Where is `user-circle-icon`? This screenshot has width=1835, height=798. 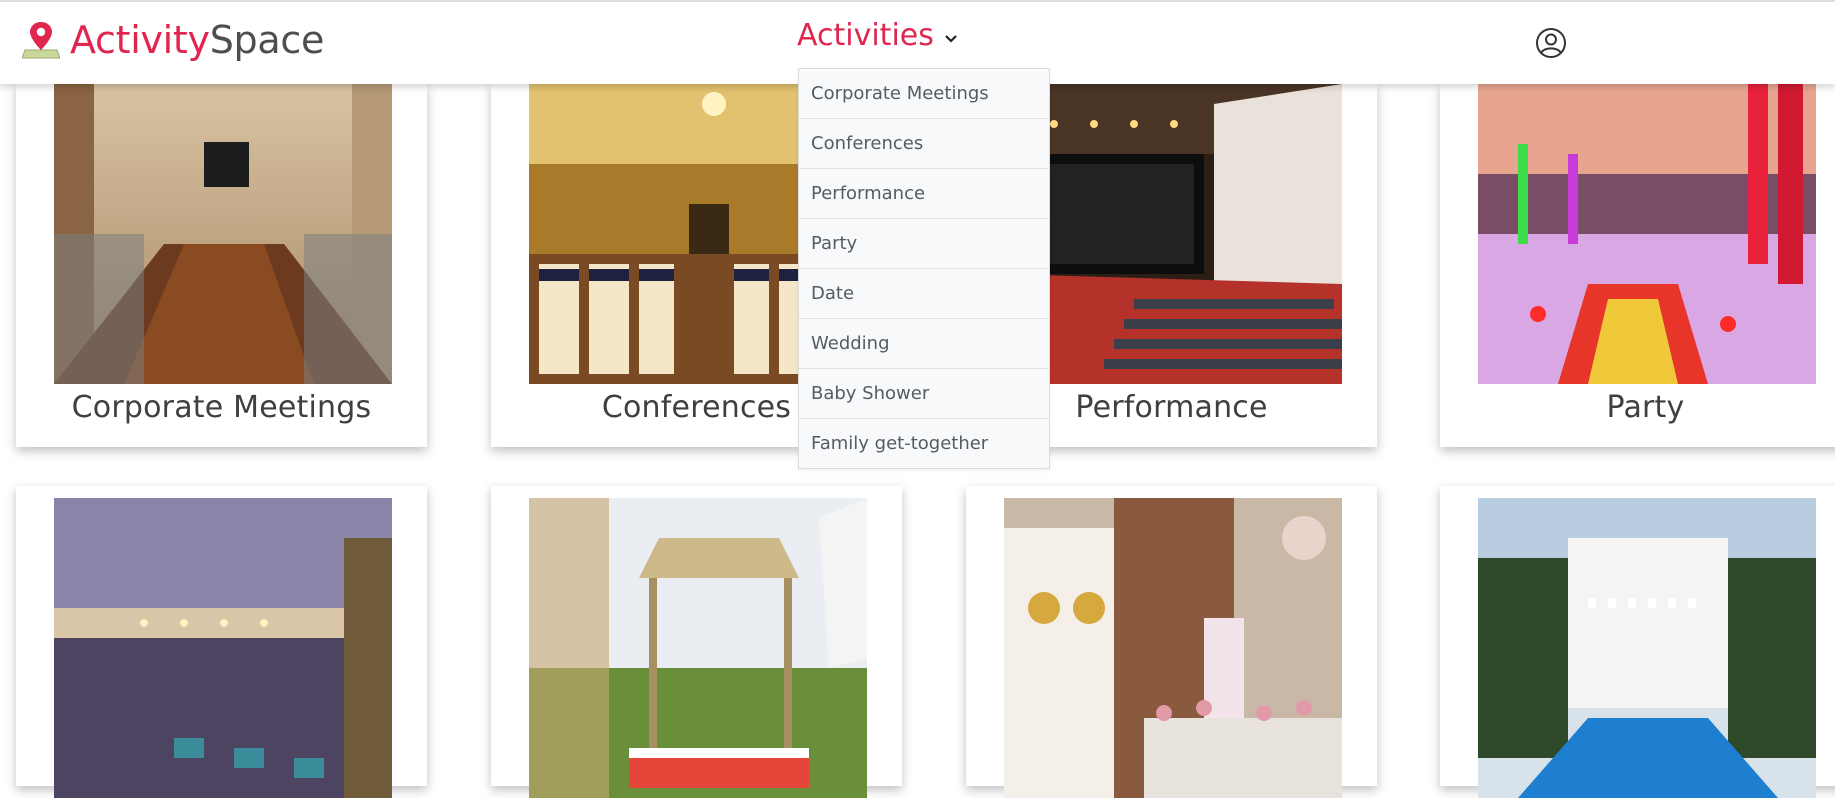
user-circle-icon is located at coordinates (1551, 43).